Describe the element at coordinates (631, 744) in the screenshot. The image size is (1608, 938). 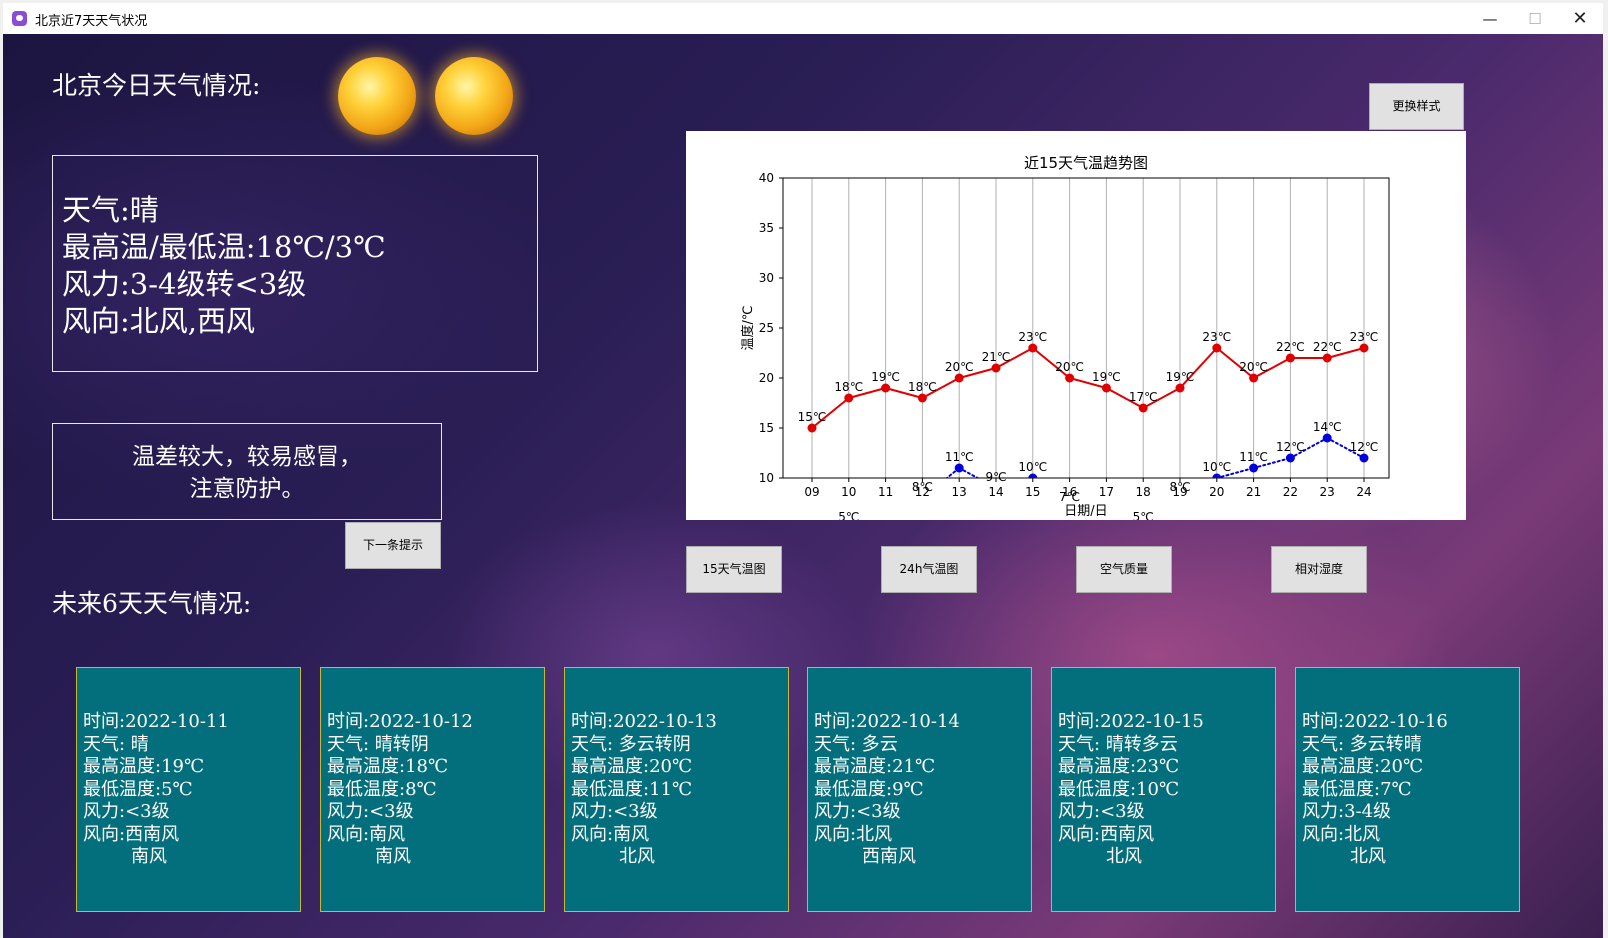
I see `forecast-weather: 天气: 多云转阴` at that location.